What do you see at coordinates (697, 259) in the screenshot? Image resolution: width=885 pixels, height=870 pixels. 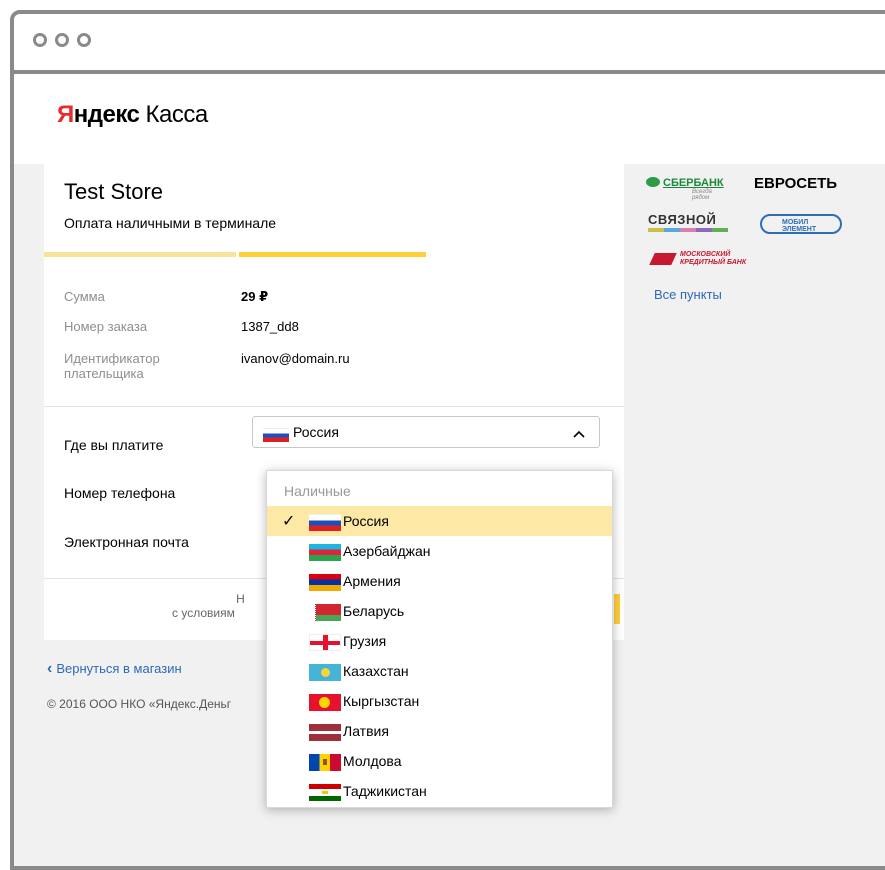 I see `mkb-logo: МОСКОВСКИЙ КРЕДИТНЫЙ БАНК` at bounding box center [697, 259].